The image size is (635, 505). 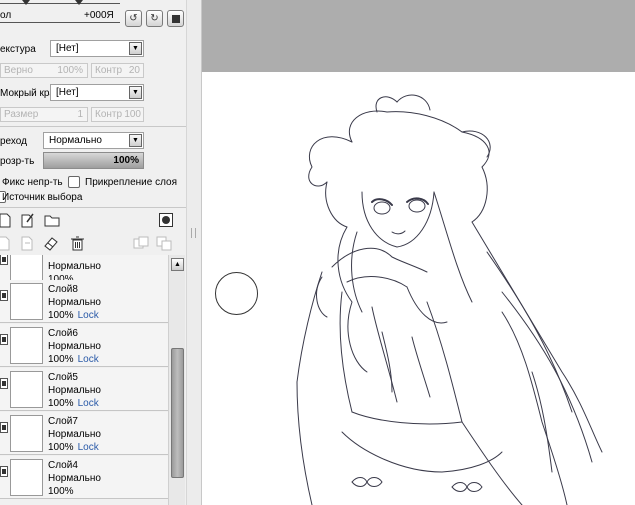 I want to click on texture-label: екстура, so click(x=18, y=49).